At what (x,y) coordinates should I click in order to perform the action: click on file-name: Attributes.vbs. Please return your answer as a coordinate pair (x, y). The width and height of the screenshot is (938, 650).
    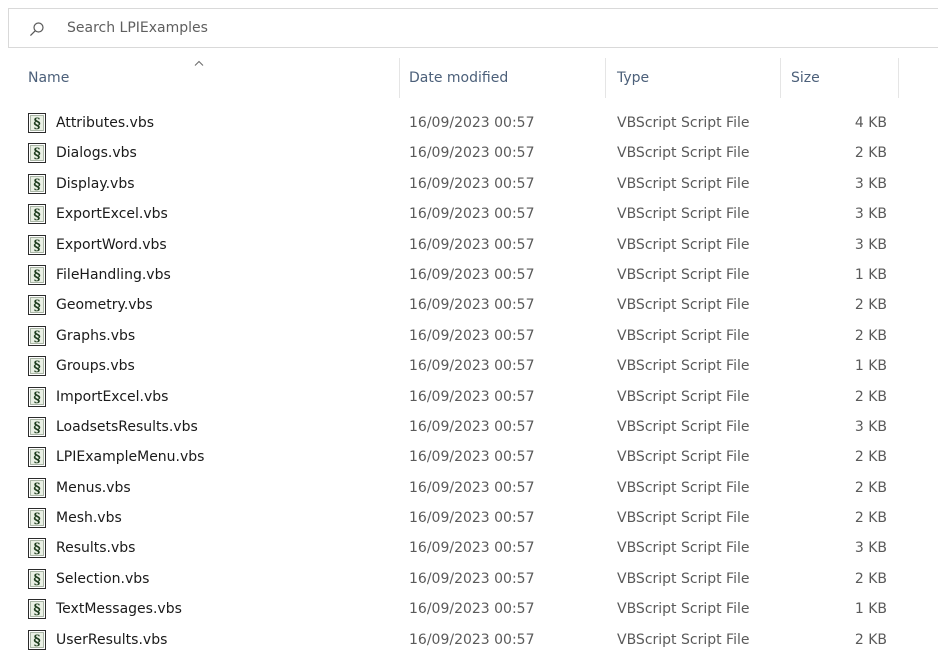
    Looking at the image, I should click on (105, 123).